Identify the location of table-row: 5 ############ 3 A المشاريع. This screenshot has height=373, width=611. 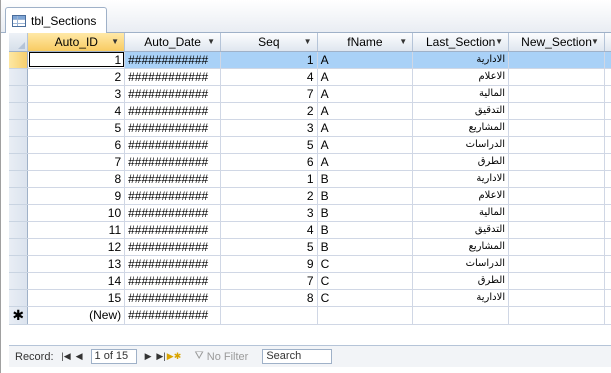
(310, 128).